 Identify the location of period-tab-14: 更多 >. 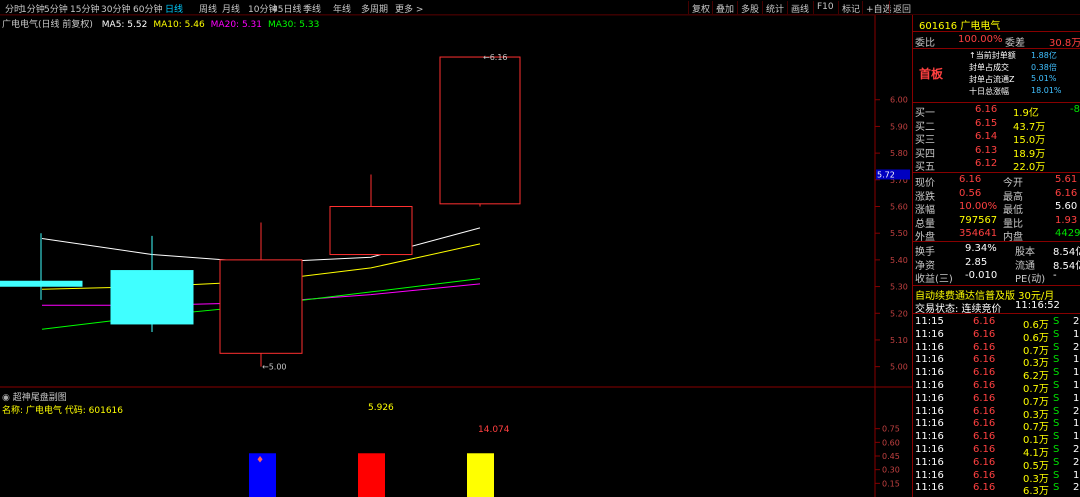
(409, 8).